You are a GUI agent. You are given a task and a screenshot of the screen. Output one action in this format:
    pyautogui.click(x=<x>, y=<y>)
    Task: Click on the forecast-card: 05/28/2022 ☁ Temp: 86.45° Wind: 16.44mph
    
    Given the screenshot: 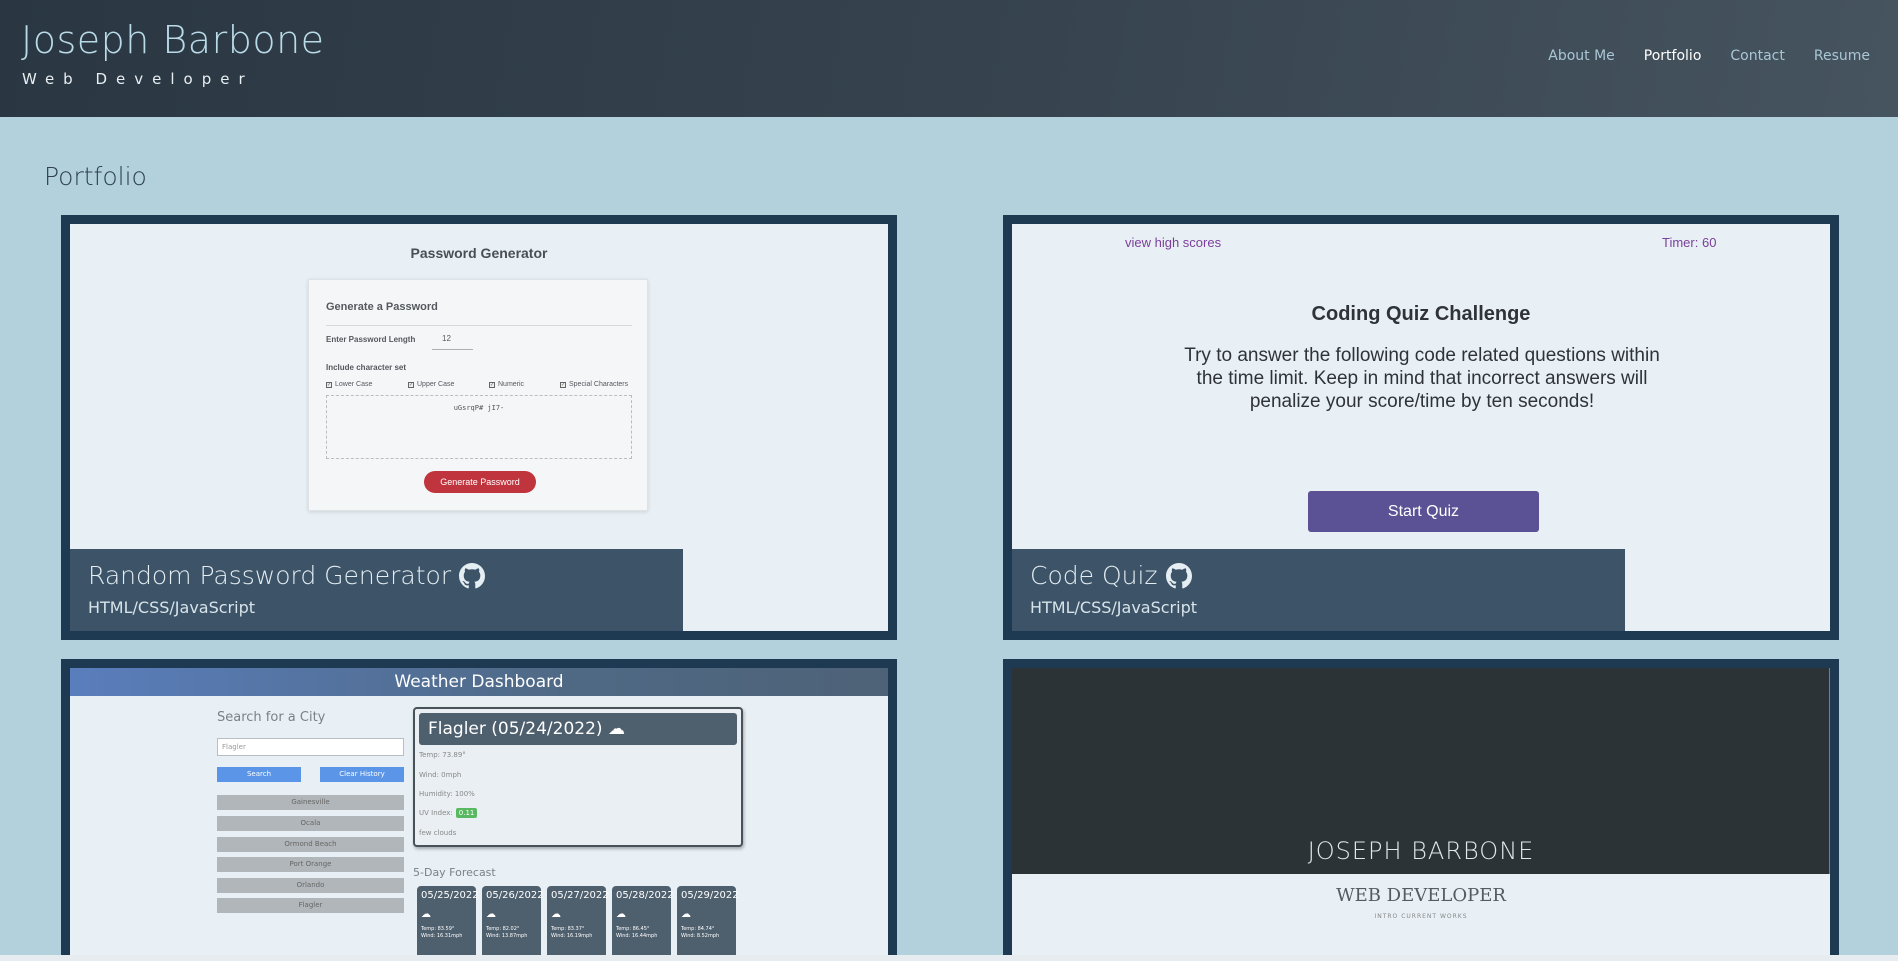 What is the action you would take?
    pyautogui.click(x=643, y=923)
    